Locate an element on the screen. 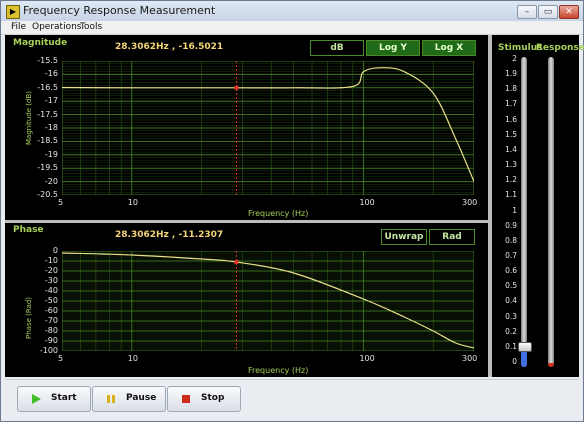 This screenshot has width=584, height=422. pause-button-label: Pause is located at coordinates (141, 398).